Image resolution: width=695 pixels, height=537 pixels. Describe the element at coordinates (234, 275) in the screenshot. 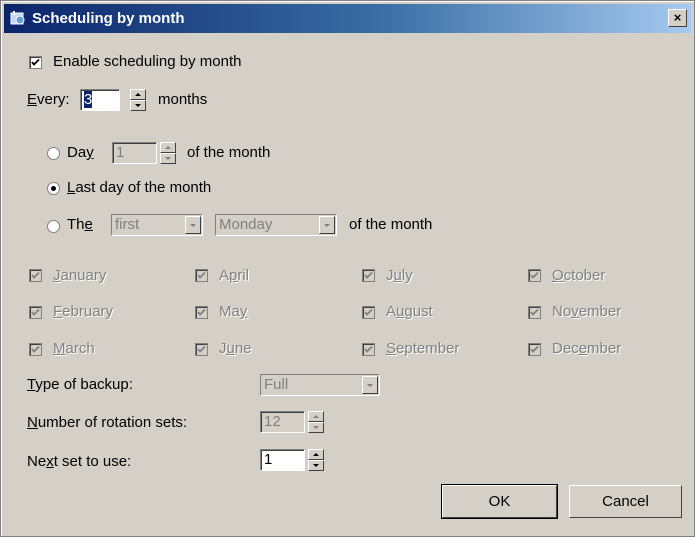

I see `month-label-april: April` at that location.